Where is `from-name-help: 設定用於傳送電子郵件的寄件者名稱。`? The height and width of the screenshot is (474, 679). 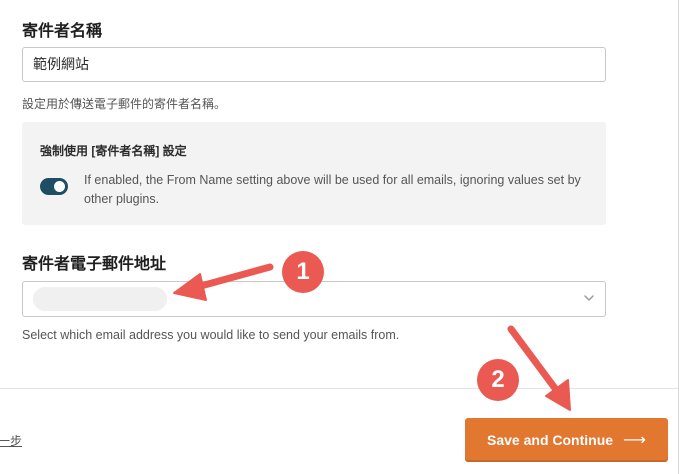 from-name-help: 設定用於傳送電子郵件的寄件者名稱。 is located at coordinates (124, 104).